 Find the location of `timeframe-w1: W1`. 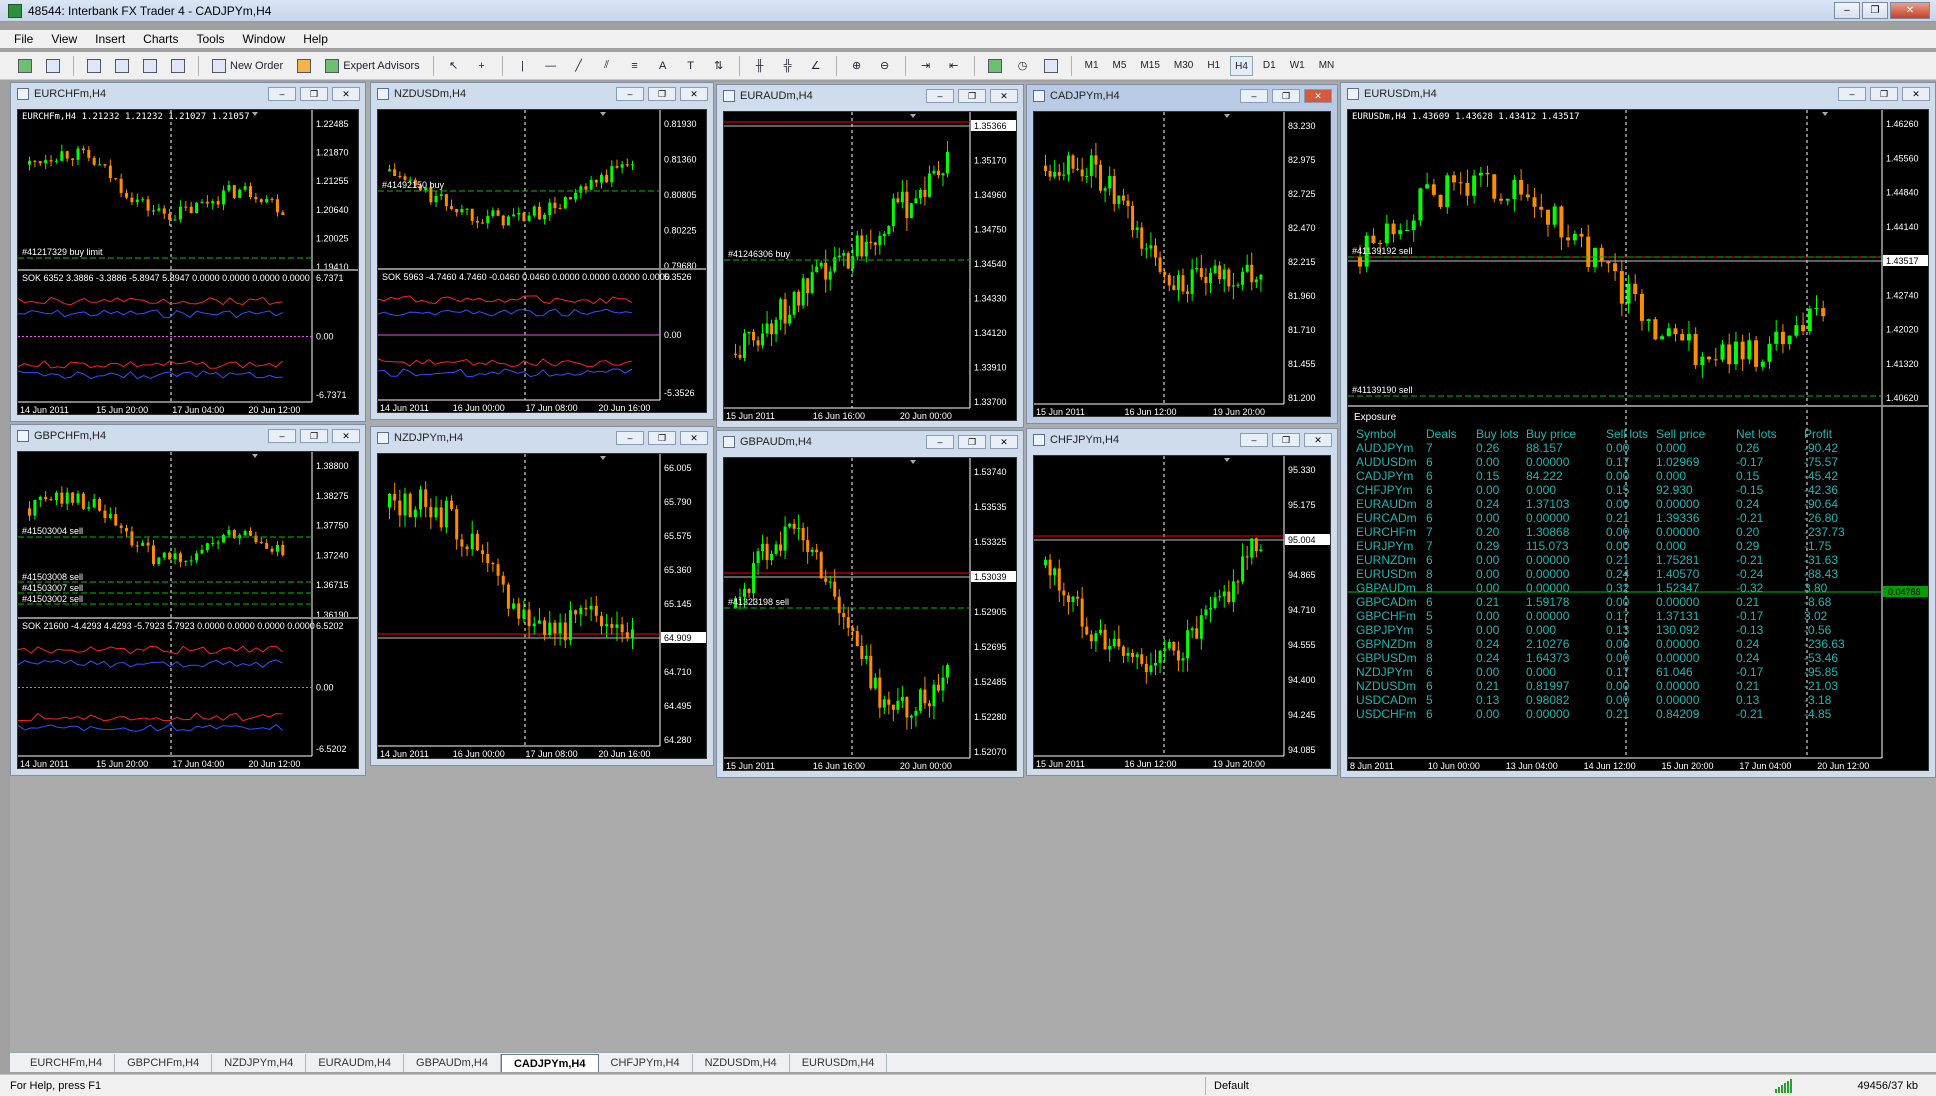

timeframe-w1: W1 is located at coordinates (1297, 66).